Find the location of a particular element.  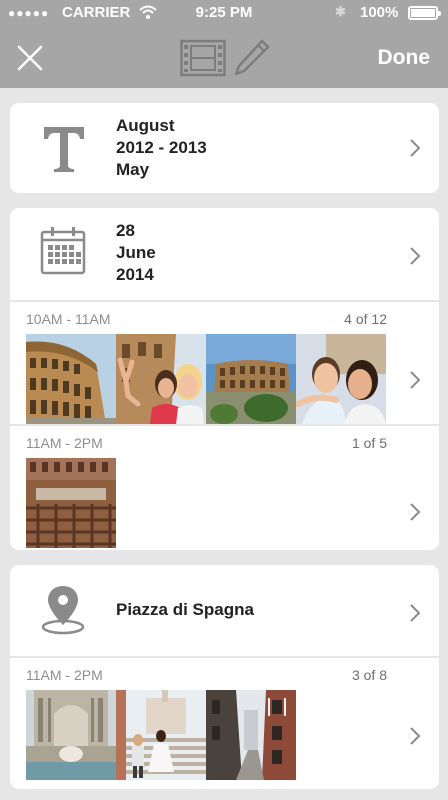

date-line: 28 is located at coordinates (125, 230).